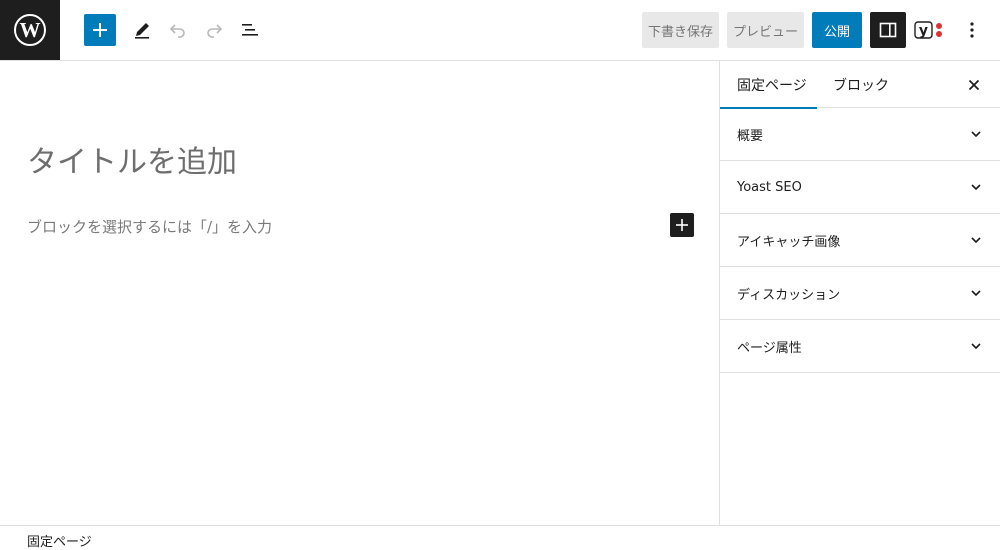  I want to click on tools-button, so click(142, 30).